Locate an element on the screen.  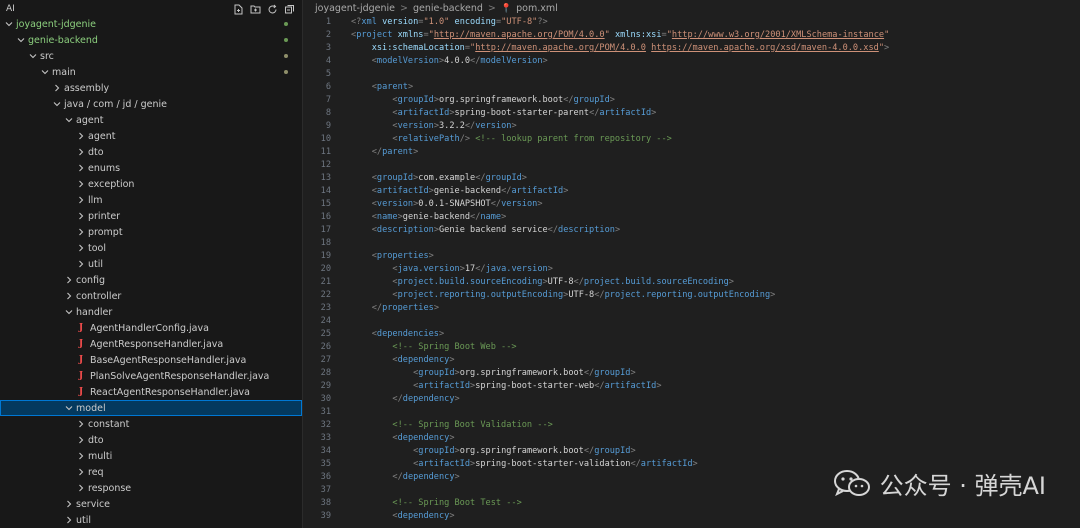
tree-folder-item: genie-backend is located at coordinates (151, 40).